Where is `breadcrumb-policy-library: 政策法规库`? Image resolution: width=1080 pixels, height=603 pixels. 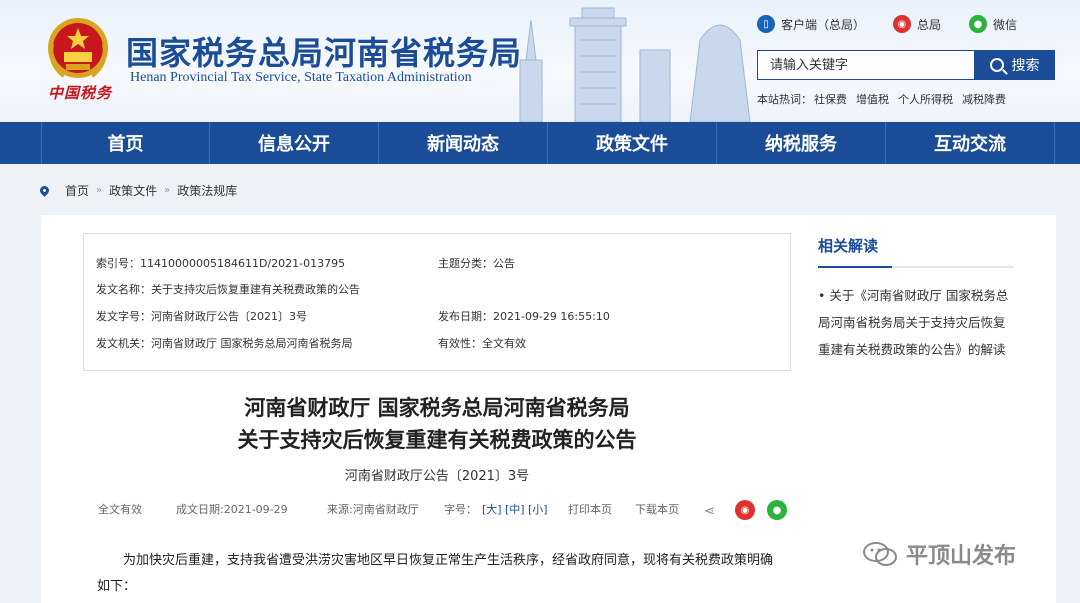
breadcrumb-policy-library: 政策法规库 is located at coordinates (207, 190).